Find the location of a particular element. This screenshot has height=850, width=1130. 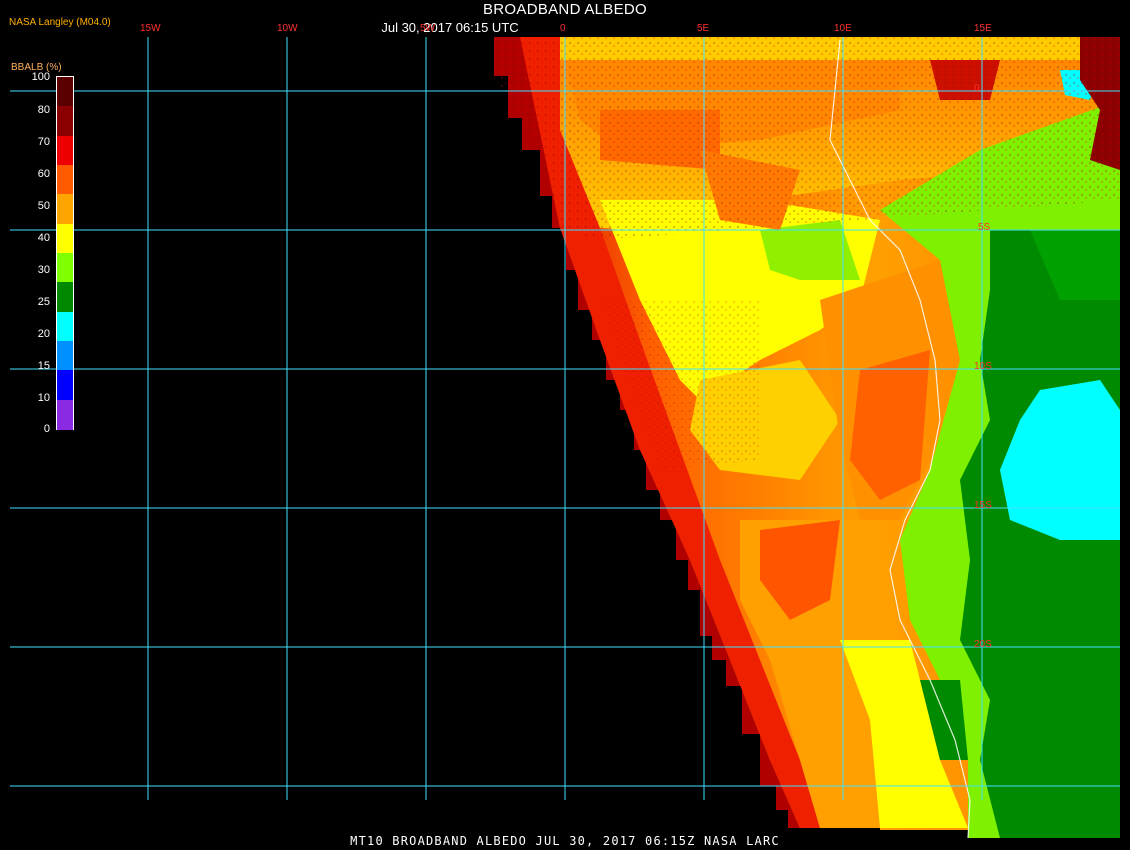

lat-label-5s: 5S is located at coordinates (984, 227).